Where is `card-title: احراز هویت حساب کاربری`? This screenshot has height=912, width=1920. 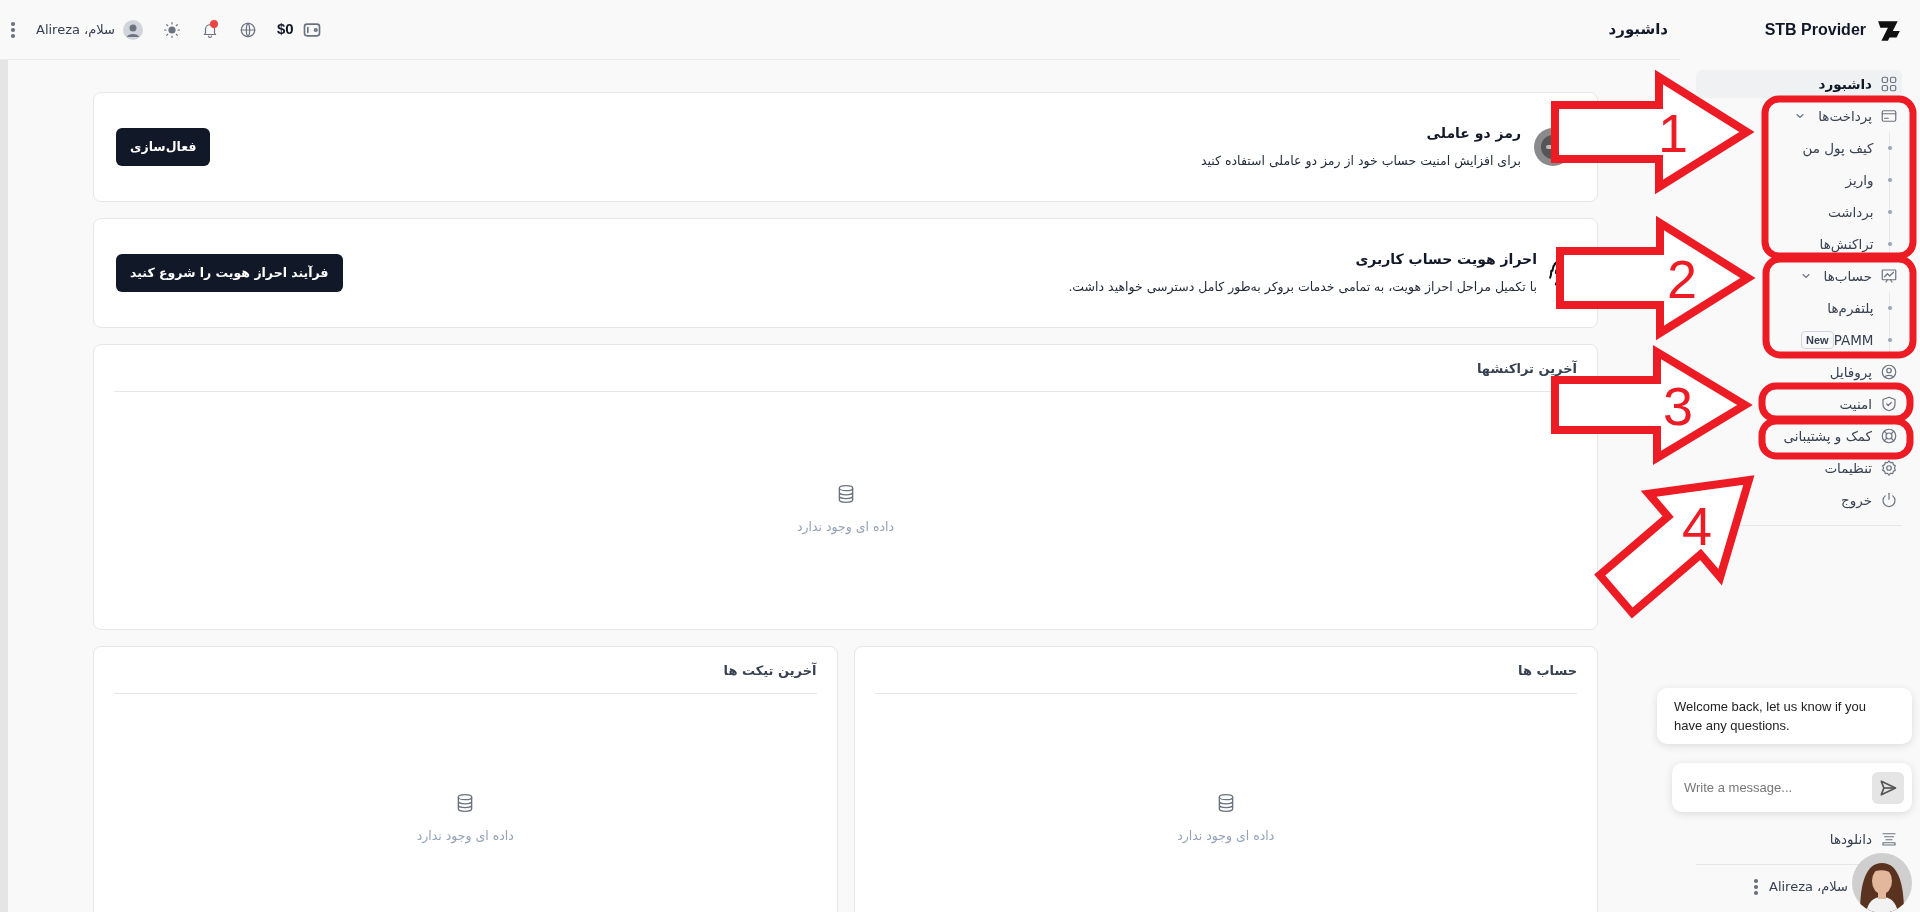
card-title: احراز هویت حساب کاربری is located at coordinates (1445, 260).